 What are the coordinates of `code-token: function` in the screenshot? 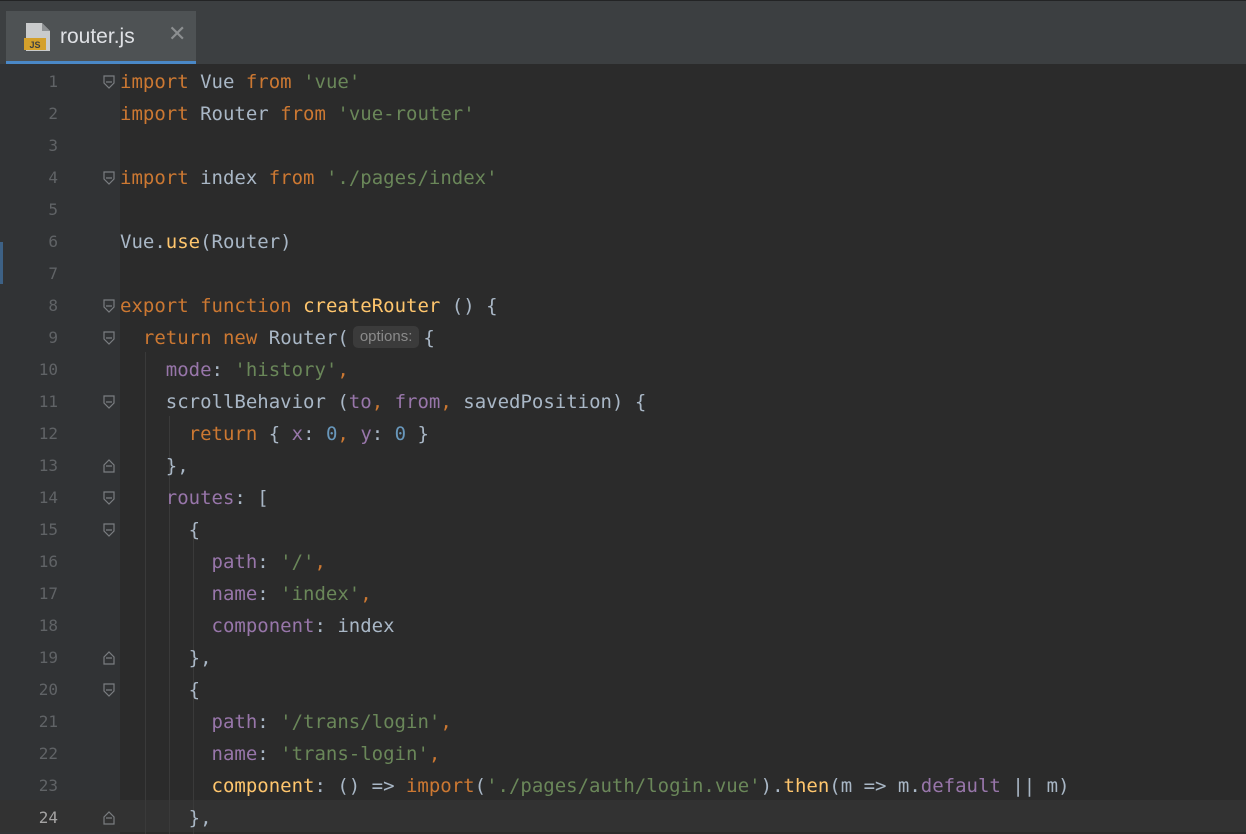 It's located at (246, 306).